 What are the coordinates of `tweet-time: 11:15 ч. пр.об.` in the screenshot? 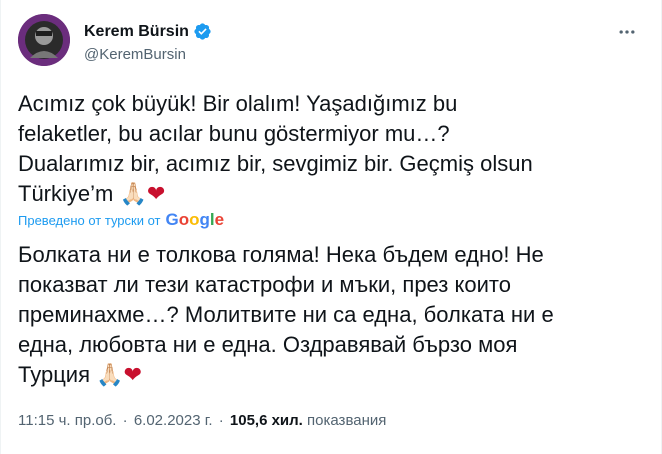 It's located at (67, 420).